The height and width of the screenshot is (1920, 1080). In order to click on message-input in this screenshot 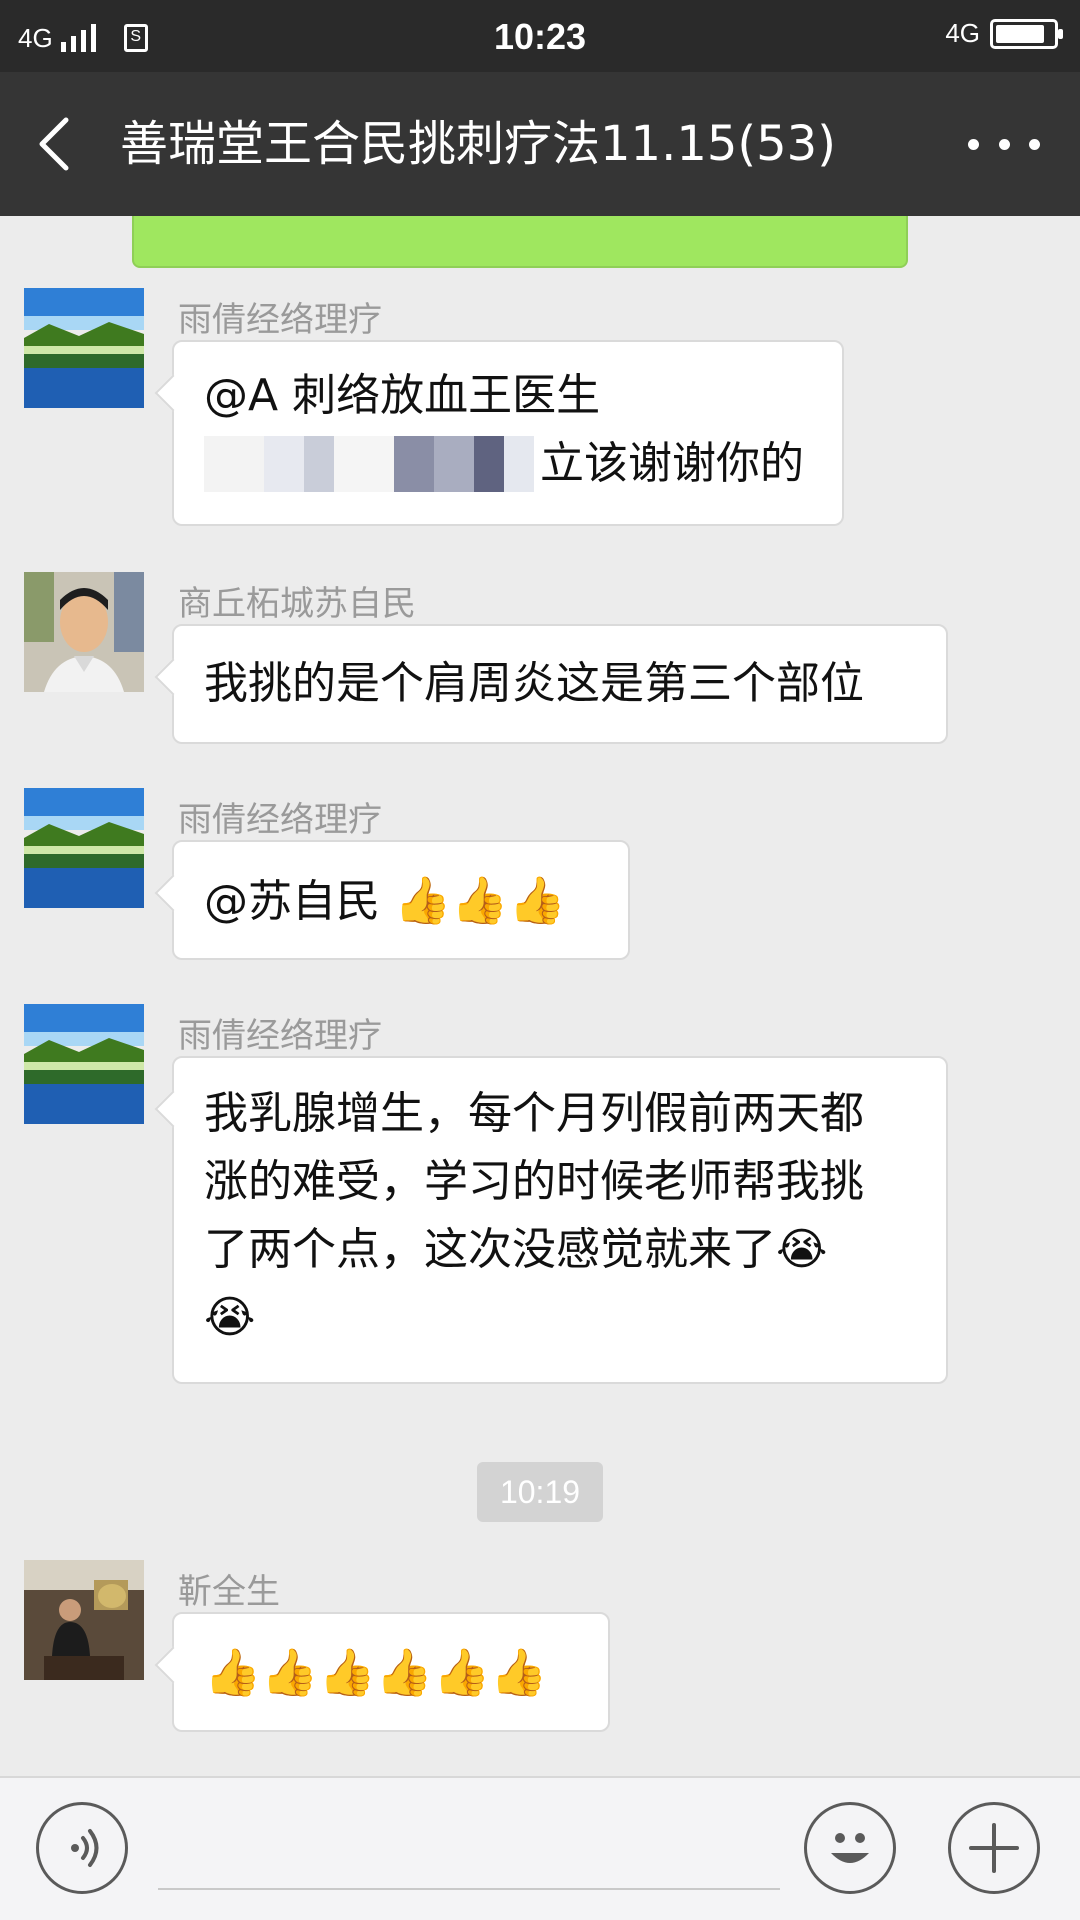, I will do `click(469, 1889)`.